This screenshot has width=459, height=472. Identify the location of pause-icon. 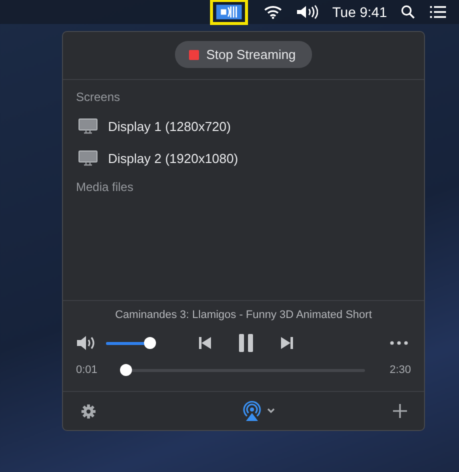
(246, 343).